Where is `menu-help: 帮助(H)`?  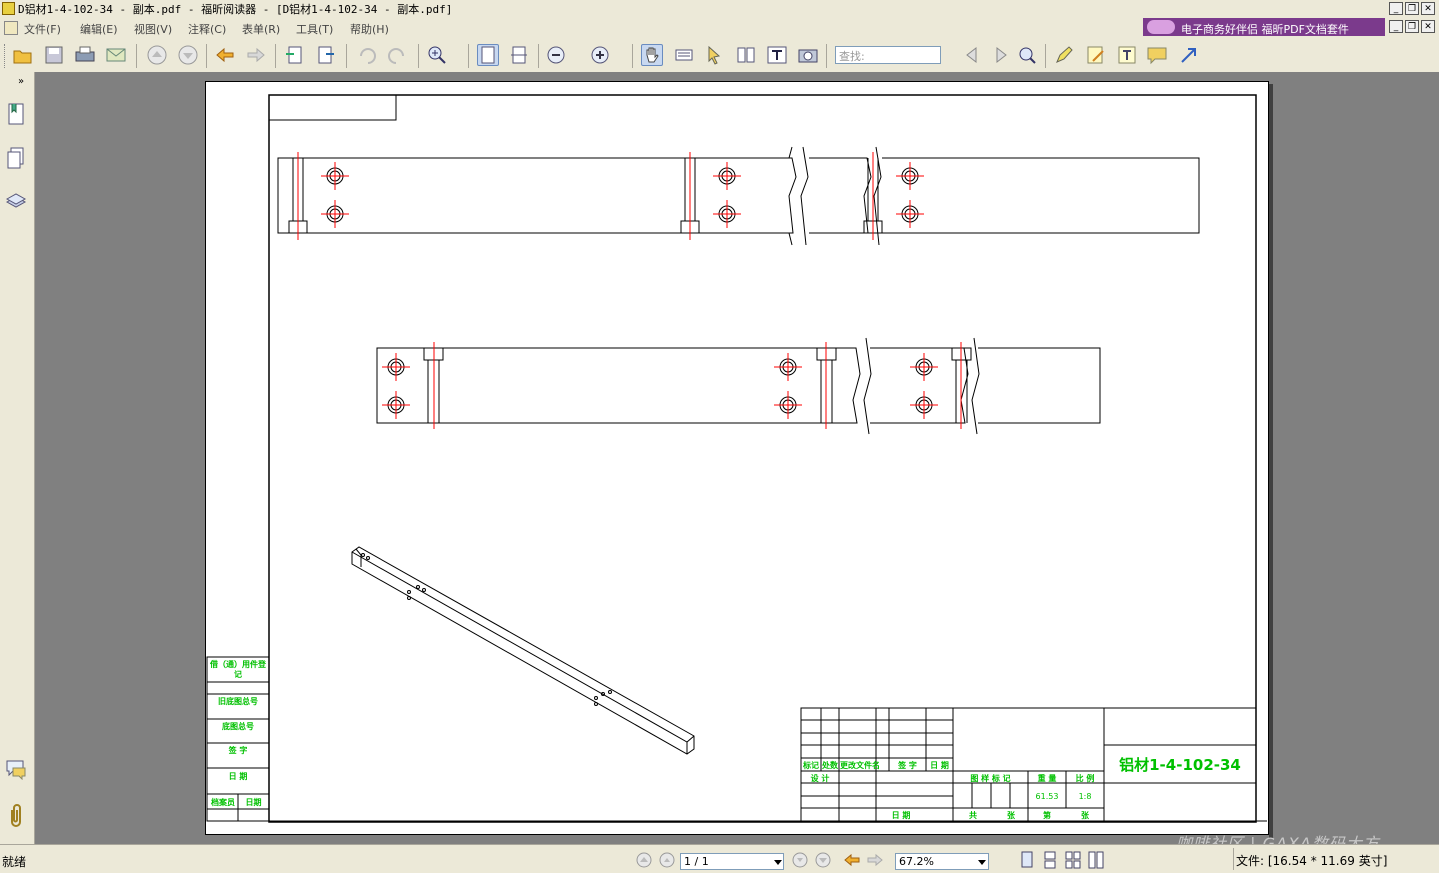
menu-help: 帮助(H) is located at coordinates (369, 29).